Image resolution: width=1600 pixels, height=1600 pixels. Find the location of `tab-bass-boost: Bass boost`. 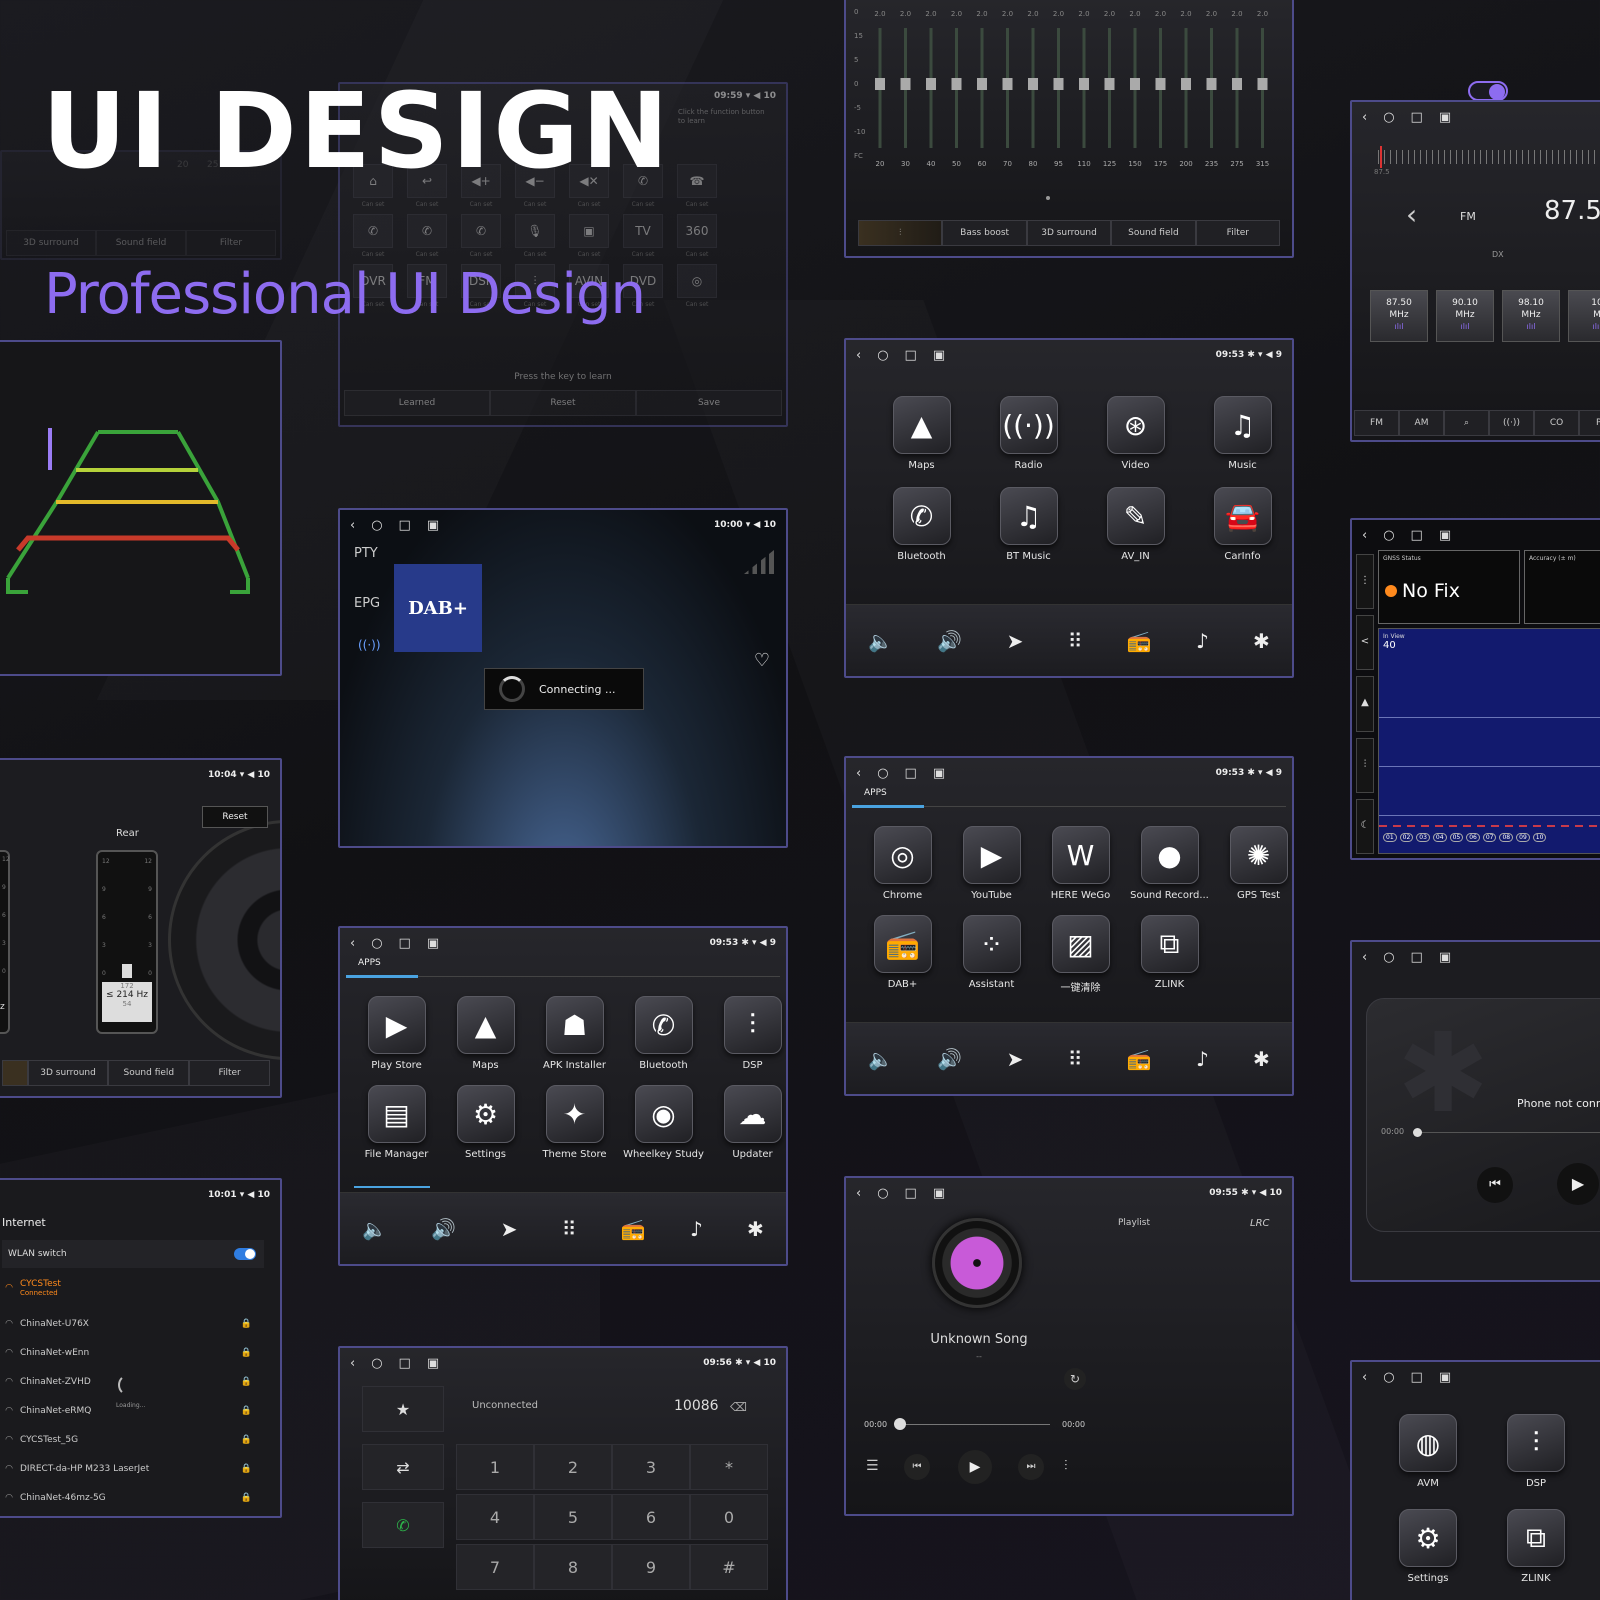

tab-bass-boost: Bass boost is located at coordinates (984, 233).